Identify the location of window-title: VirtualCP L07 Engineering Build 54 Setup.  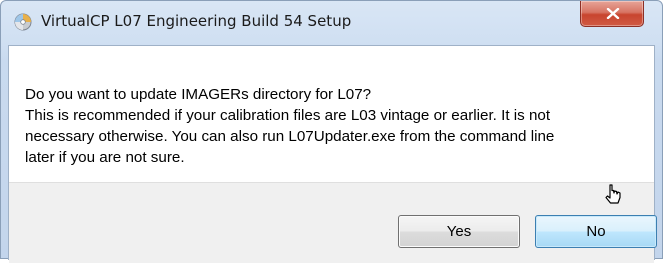
(196, 21).